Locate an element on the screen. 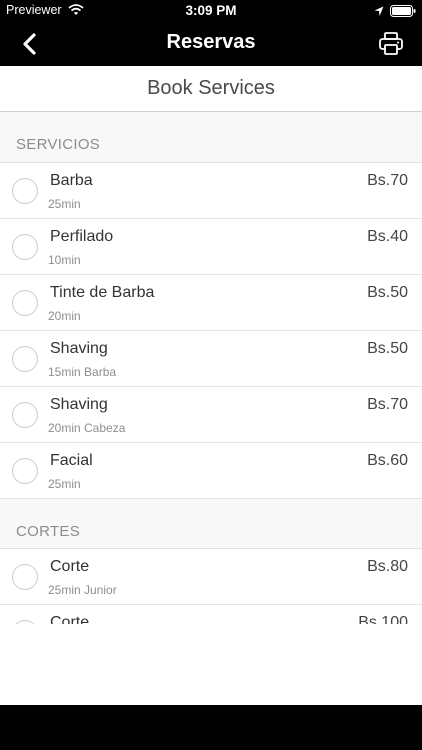  print-button is located at coordinates (391, 44).